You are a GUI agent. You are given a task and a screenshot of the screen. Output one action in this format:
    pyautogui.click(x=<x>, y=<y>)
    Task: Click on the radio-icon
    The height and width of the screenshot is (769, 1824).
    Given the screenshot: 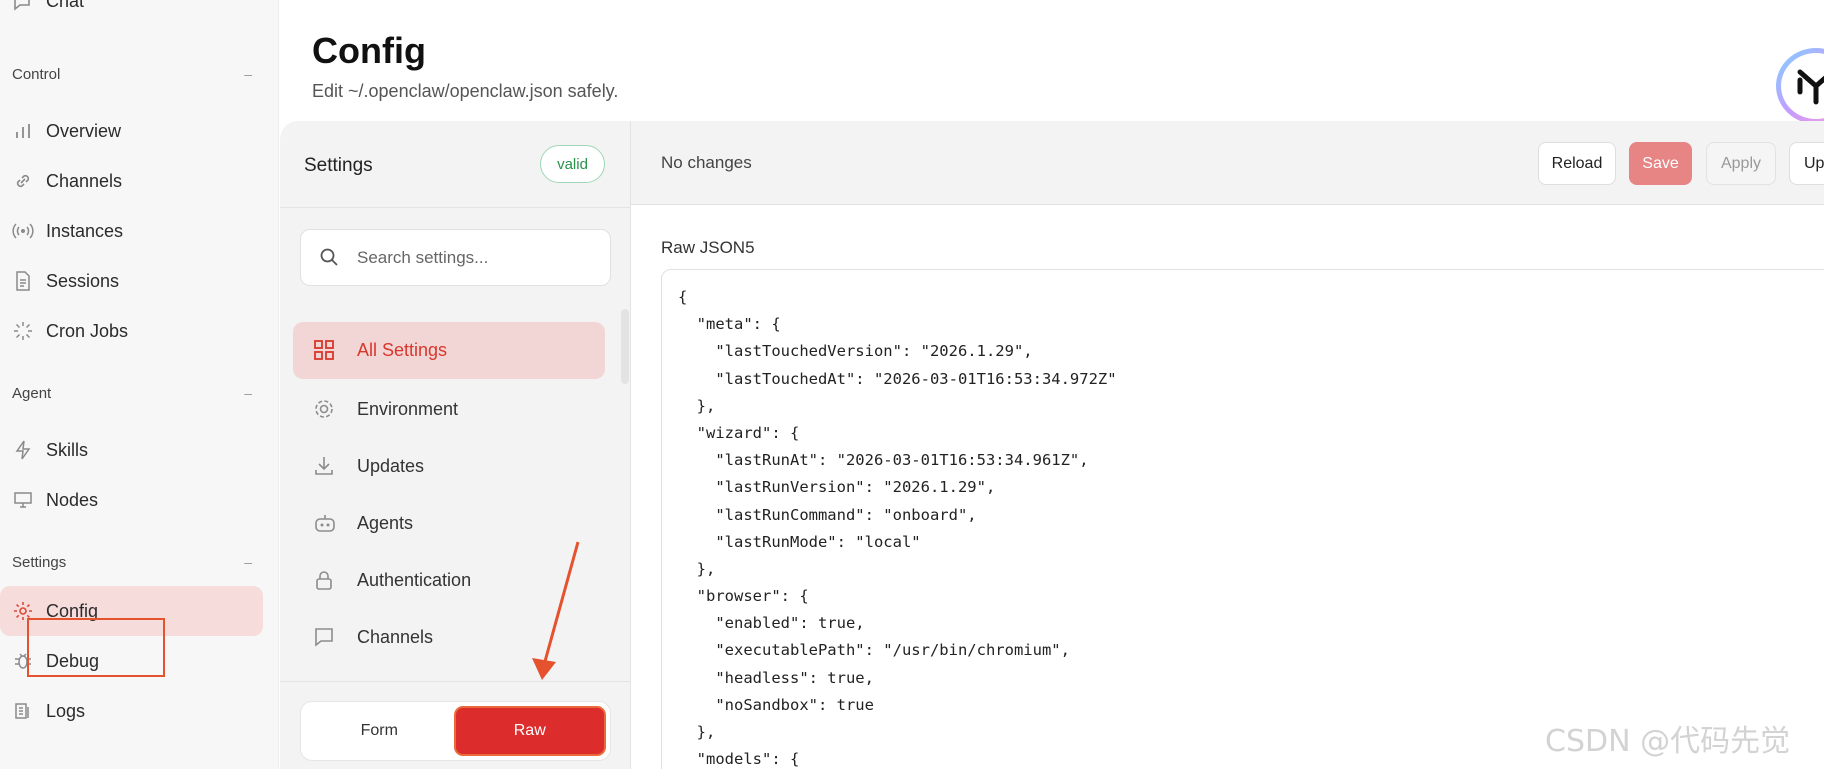 What is the action you would take?
    pyautogui.click(x=23, y=231)
    